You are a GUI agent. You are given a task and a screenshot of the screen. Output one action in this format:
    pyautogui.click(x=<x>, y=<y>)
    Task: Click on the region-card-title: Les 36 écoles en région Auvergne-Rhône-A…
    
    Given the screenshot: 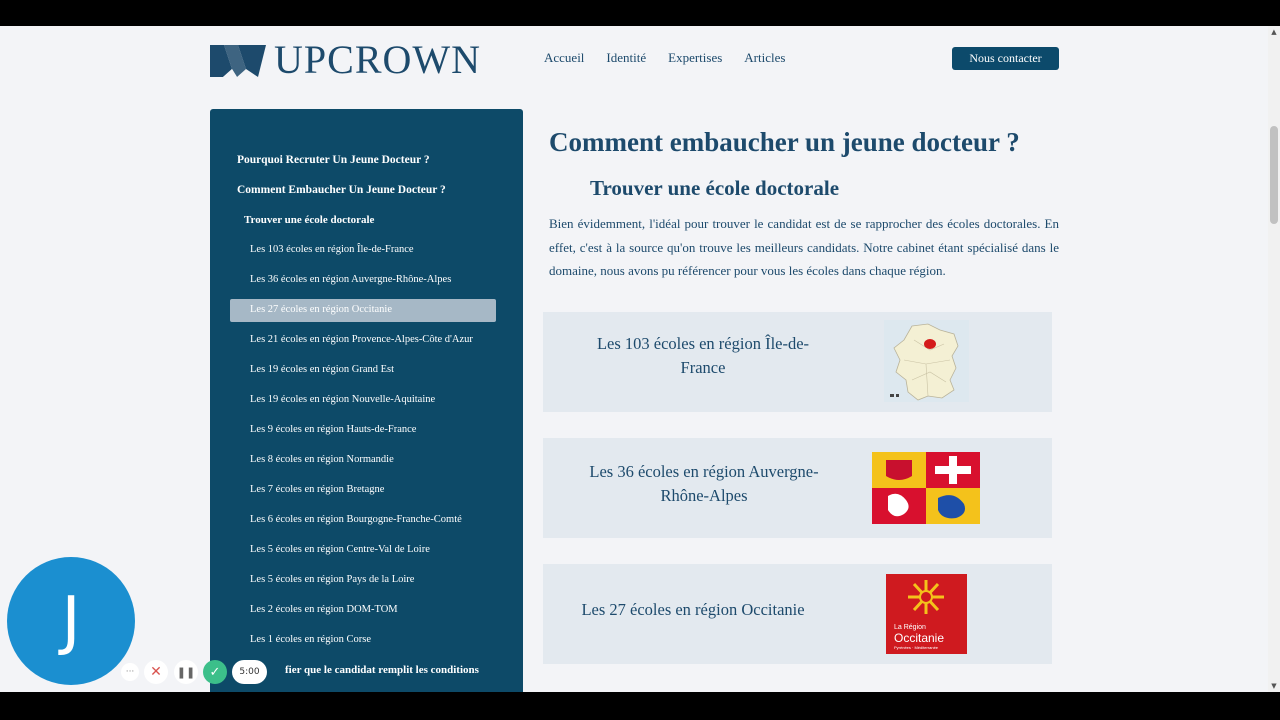 What is the action you would take?
    pyautogui.click(x=704, y=483)
    